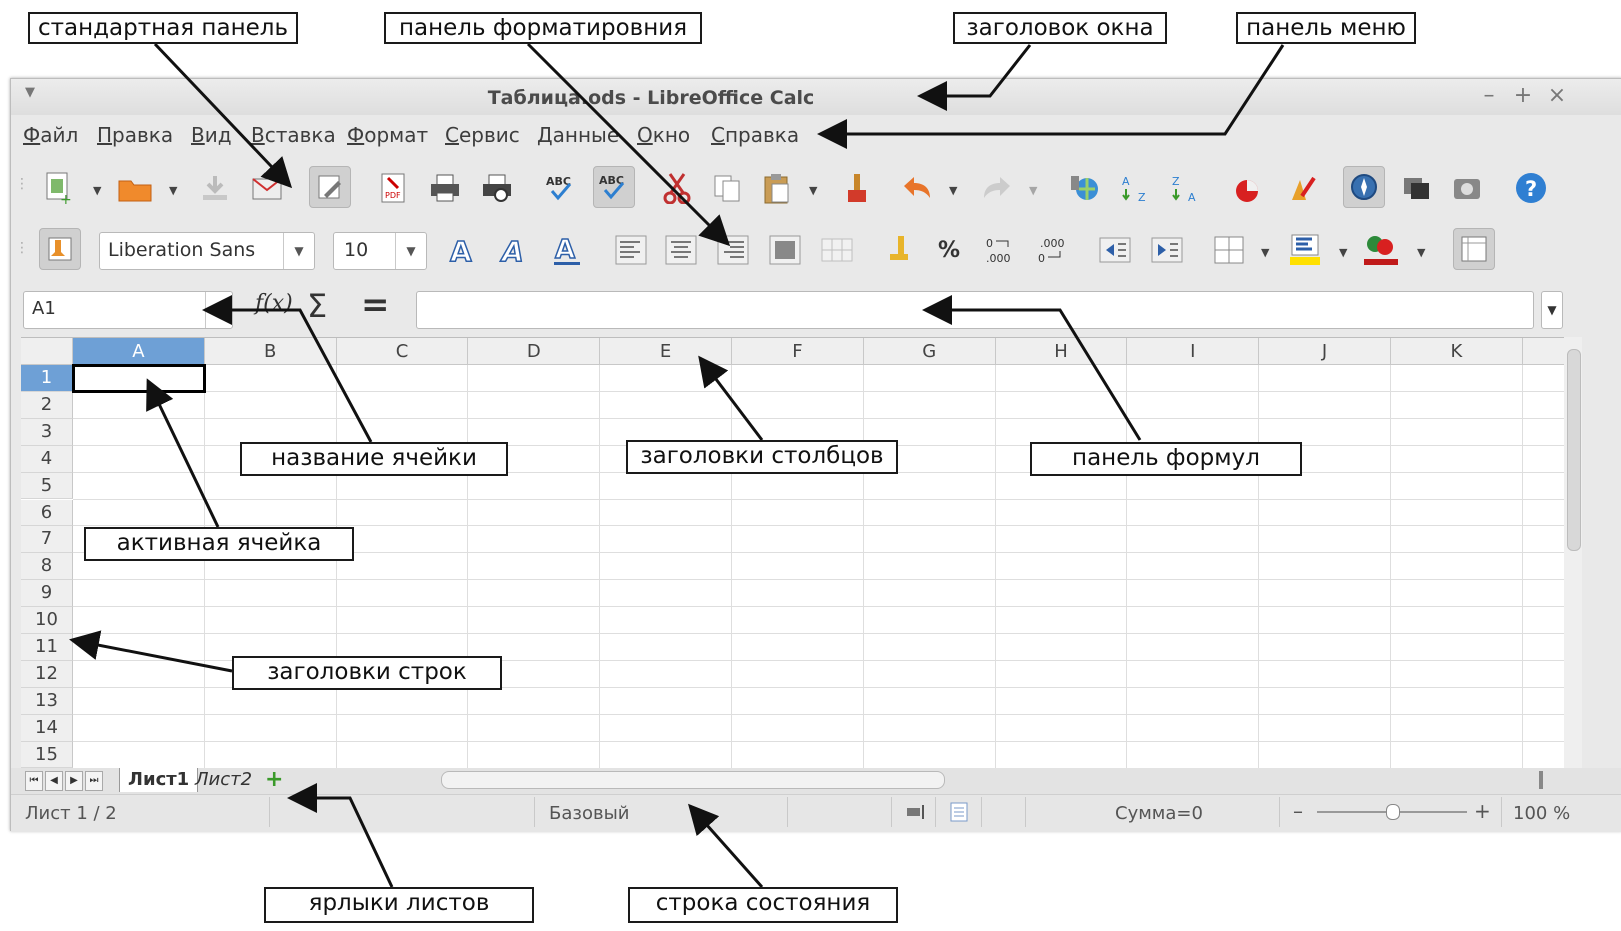 Image resolution: width=1621 pixels, height=931 pixels. I want to click on arrow-sheet-tabs, so click(340, 835).